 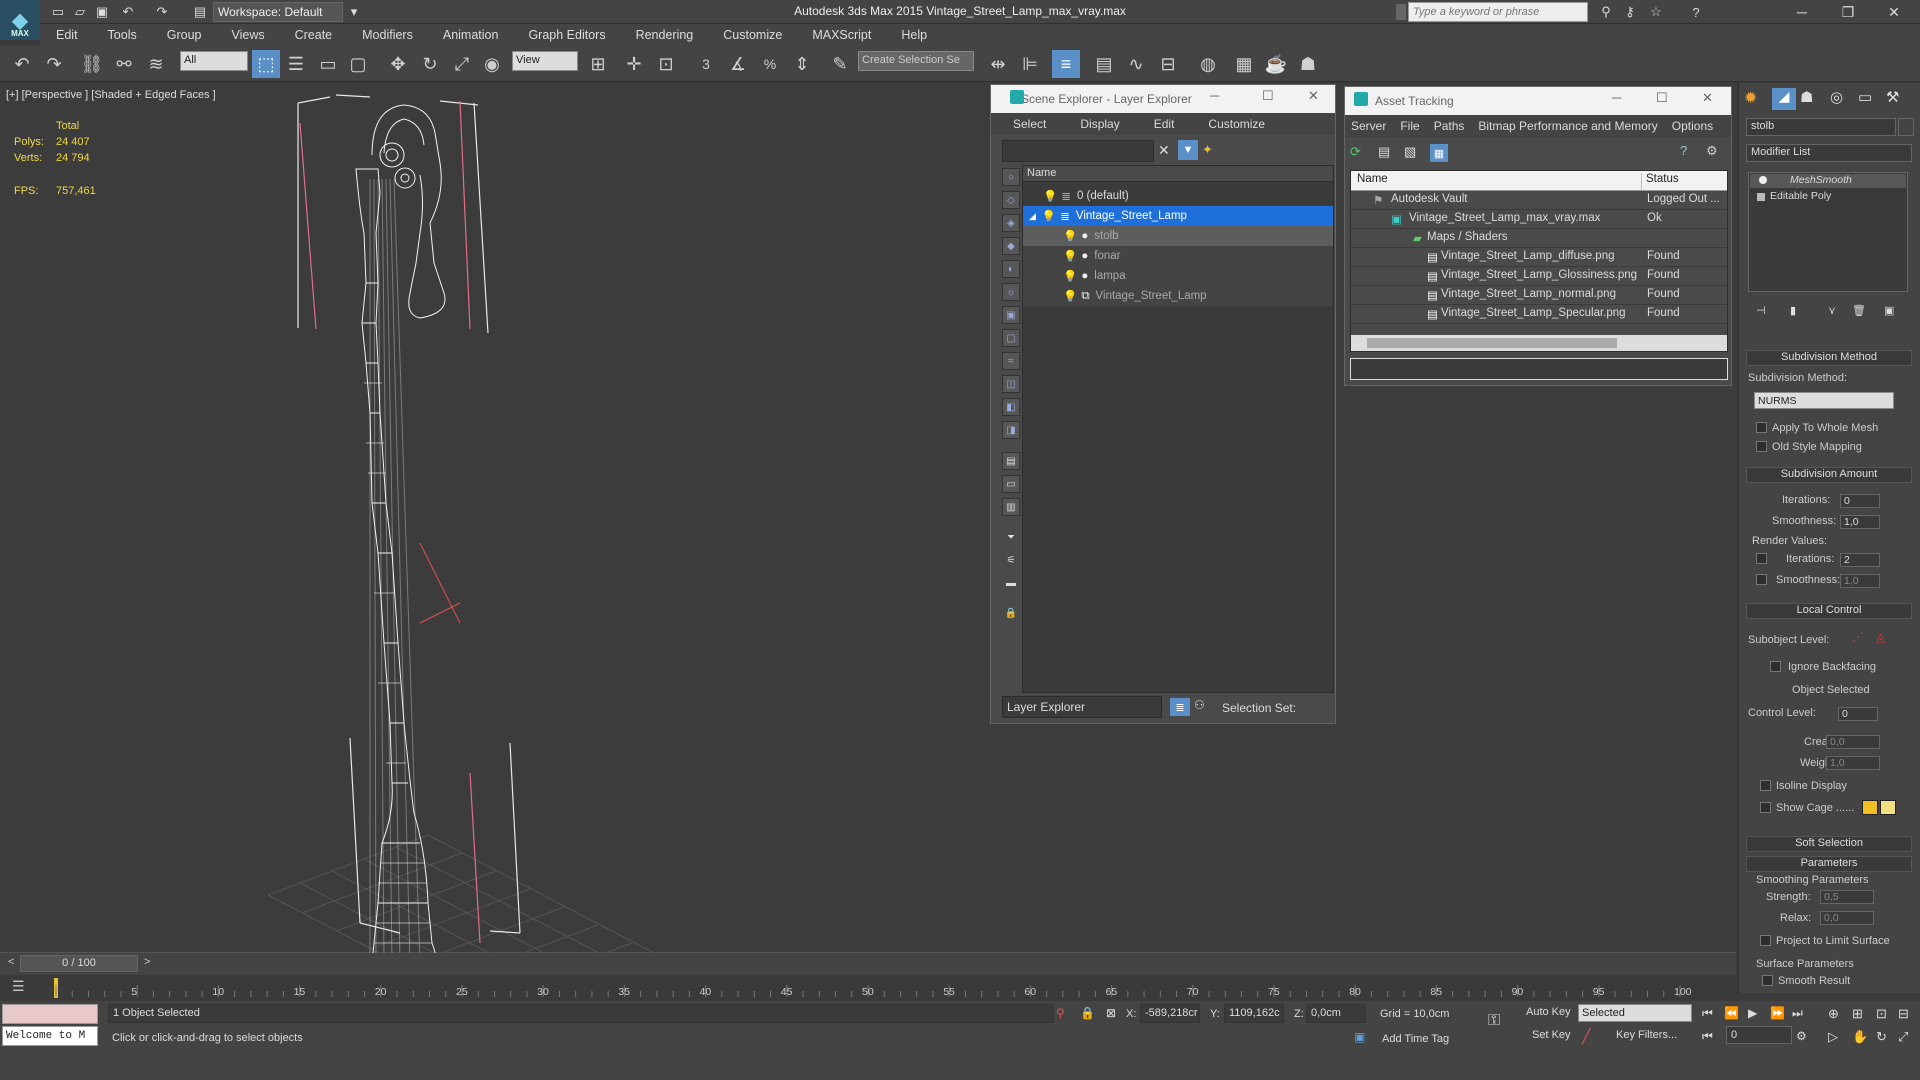 I want to click on window-crossing-icon: ▢, so click(x=358, y=64).